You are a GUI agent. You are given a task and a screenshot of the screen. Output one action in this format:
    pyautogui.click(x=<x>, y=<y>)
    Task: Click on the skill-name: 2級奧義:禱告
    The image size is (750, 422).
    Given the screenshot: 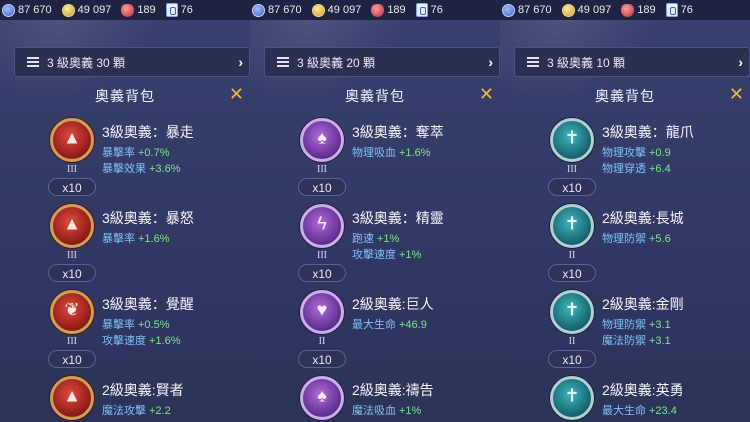 What is the action you would take?
    pyautogui.click(x=393, y=390)
    